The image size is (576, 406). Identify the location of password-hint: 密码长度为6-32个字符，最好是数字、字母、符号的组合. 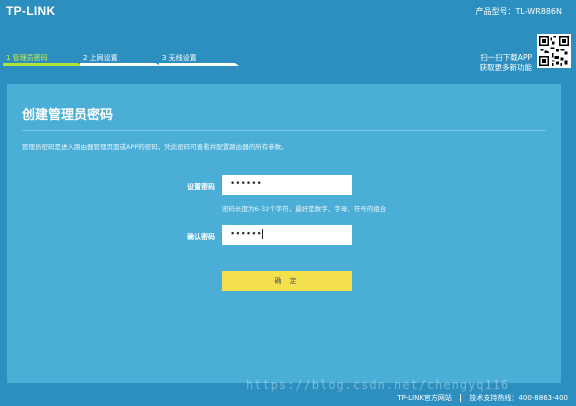
(304, 209).